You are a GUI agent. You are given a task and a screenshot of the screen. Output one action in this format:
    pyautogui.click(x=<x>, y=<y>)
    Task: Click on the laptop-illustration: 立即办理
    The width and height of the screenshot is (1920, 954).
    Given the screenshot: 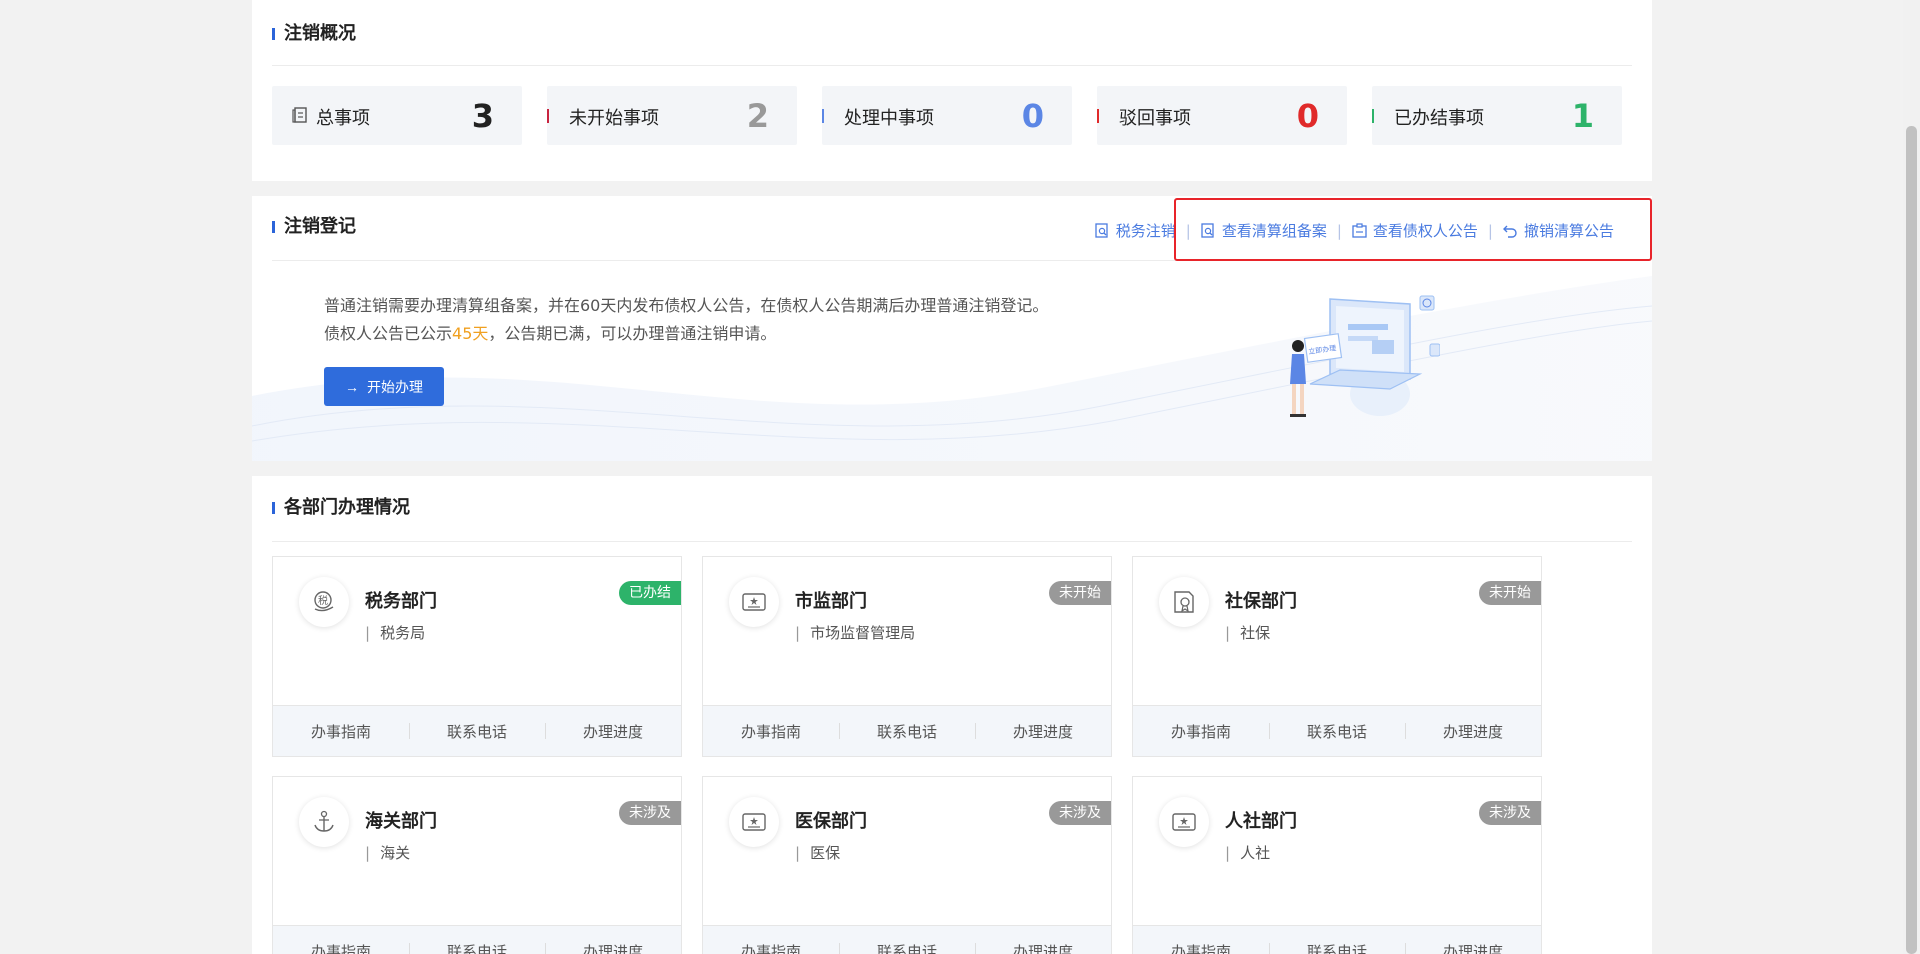 What is the action you would take?
    pyautogui.click(x=1365, y=356)
    